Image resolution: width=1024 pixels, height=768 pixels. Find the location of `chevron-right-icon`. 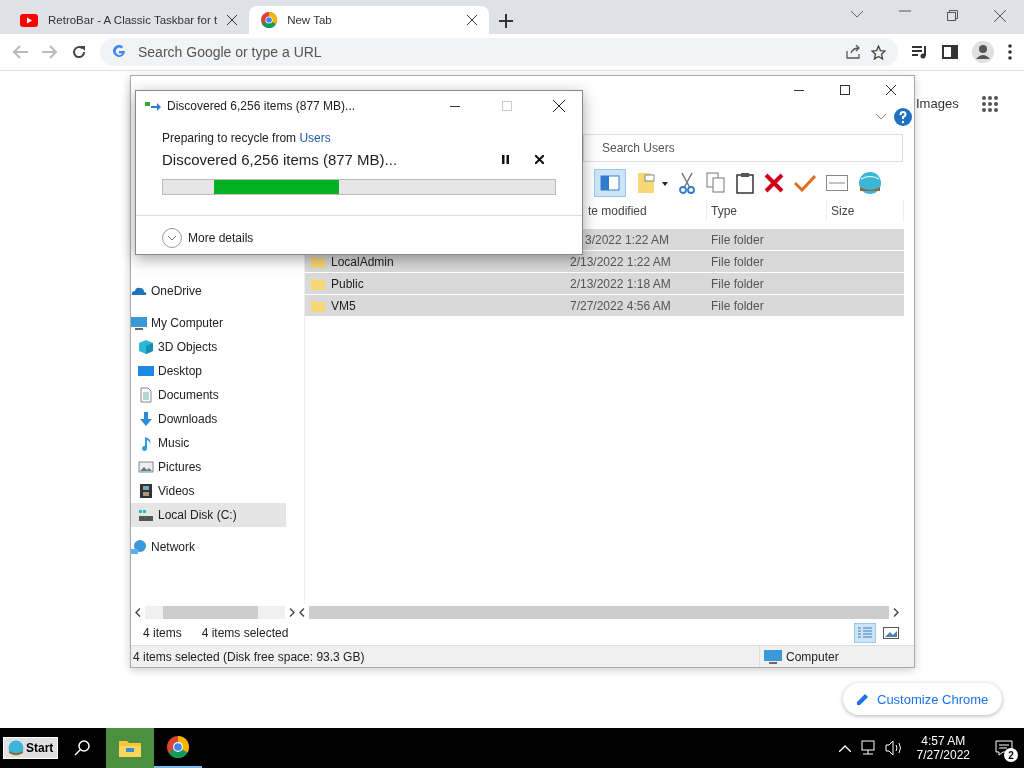

chevron-right-icon is located at coordinates (292, 612).